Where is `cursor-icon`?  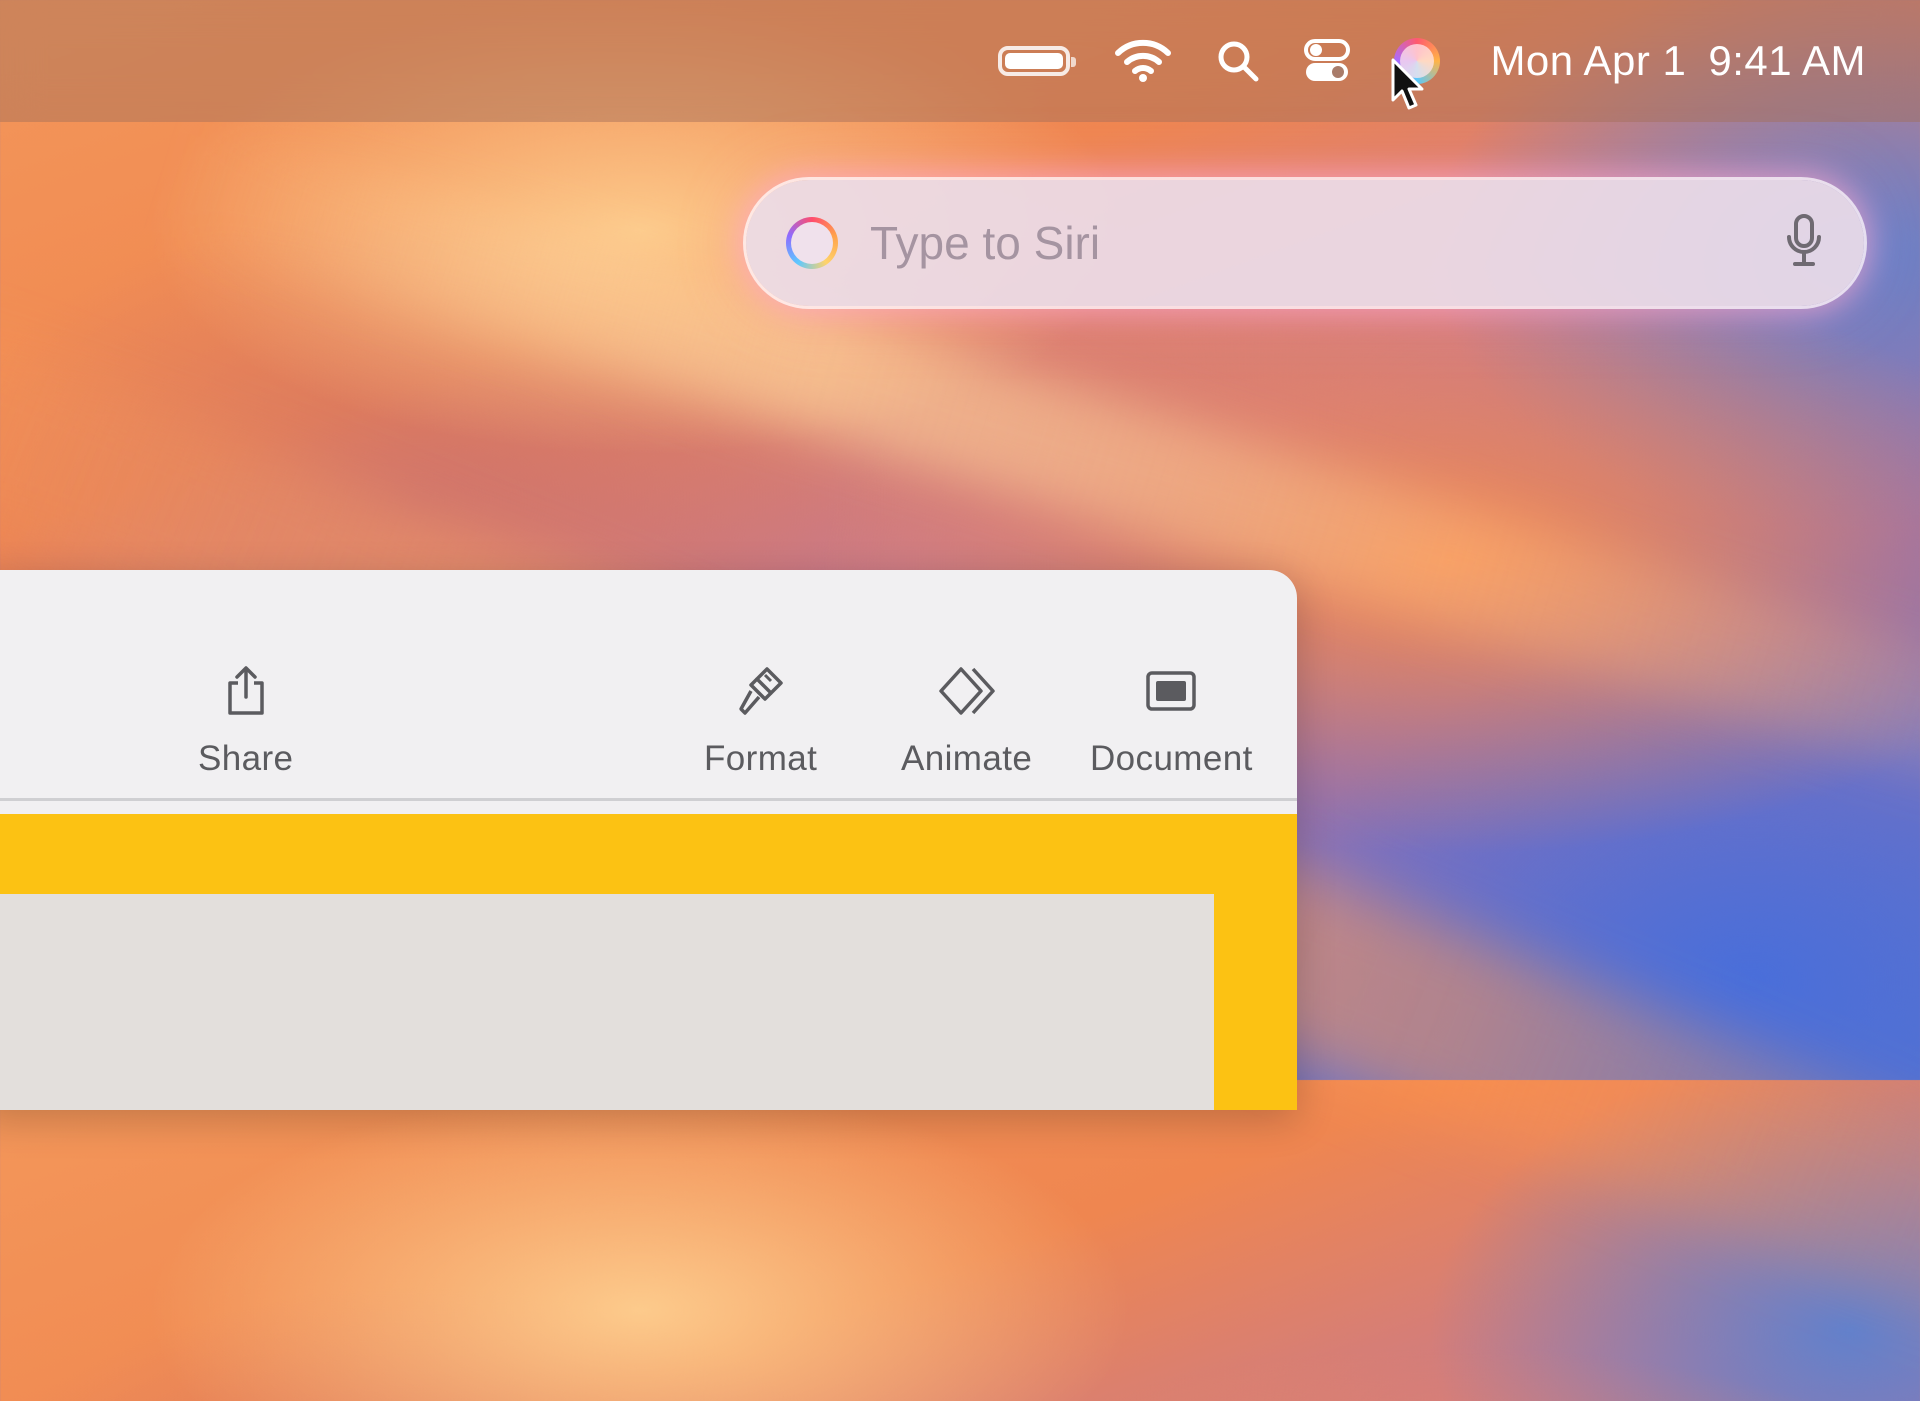 cursor-icon is located at coordinates (1407, 84).